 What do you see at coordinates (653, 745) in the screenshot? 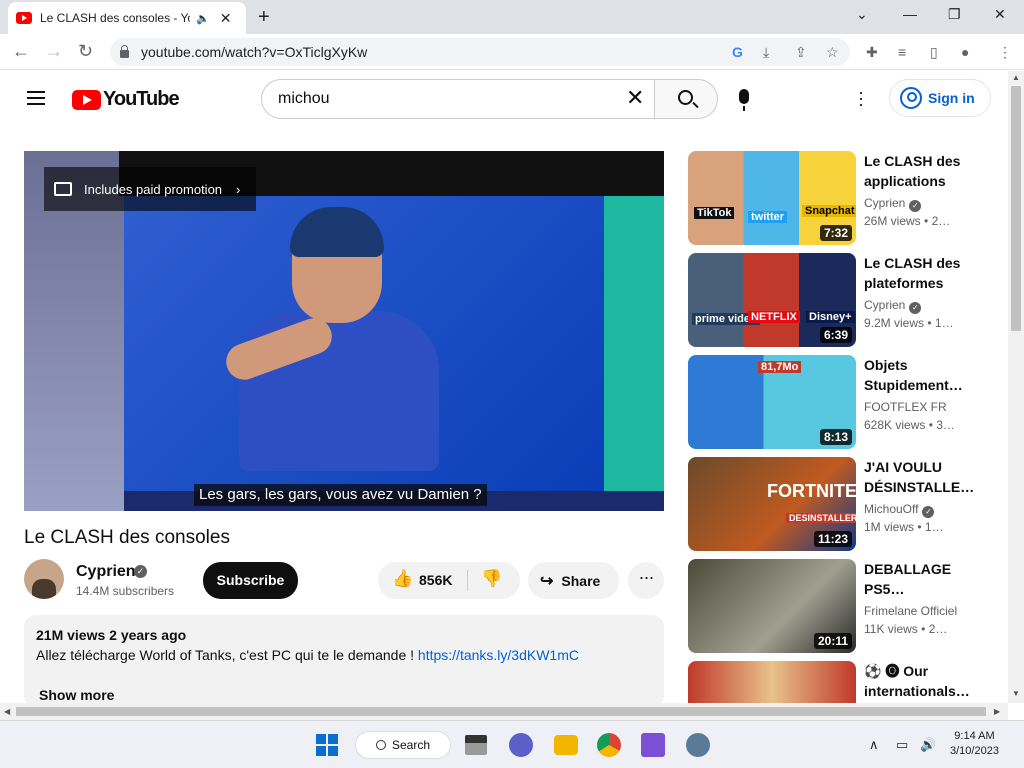
I see `visual-studio-icon` at bounding box center [653, 745].